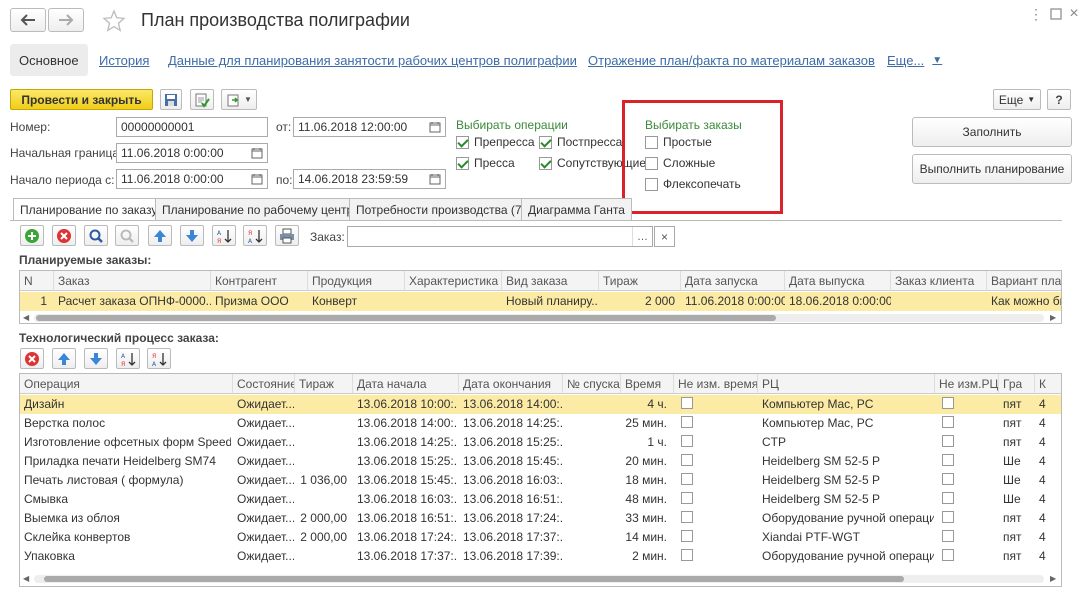  Describe the element at coordinates (259, 281) in the screenshot. I see `column-header: Контрагент` at that location.